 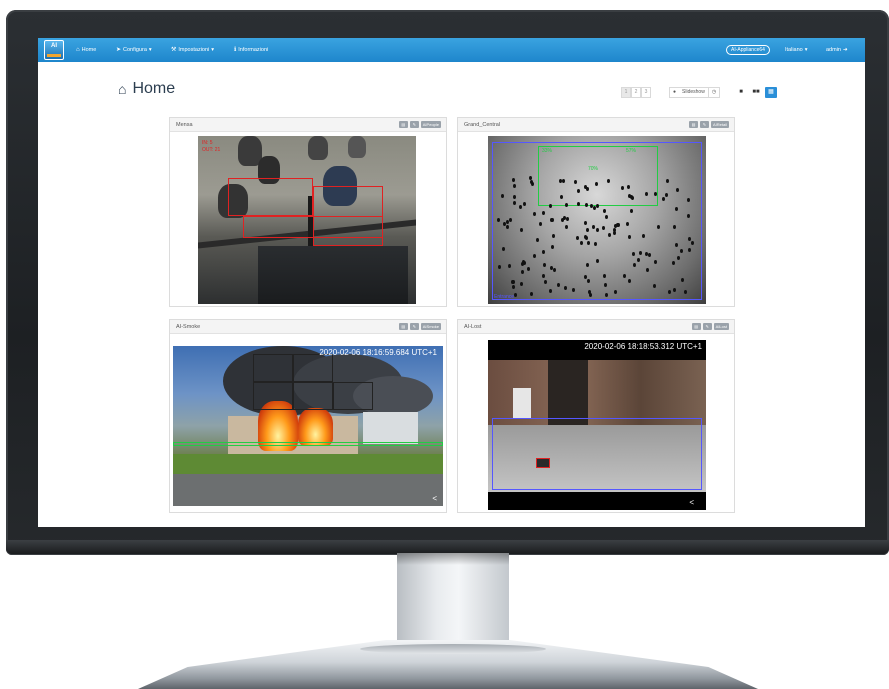 I want to click on counter-in: IN: 5, so click(x=207, y=143).